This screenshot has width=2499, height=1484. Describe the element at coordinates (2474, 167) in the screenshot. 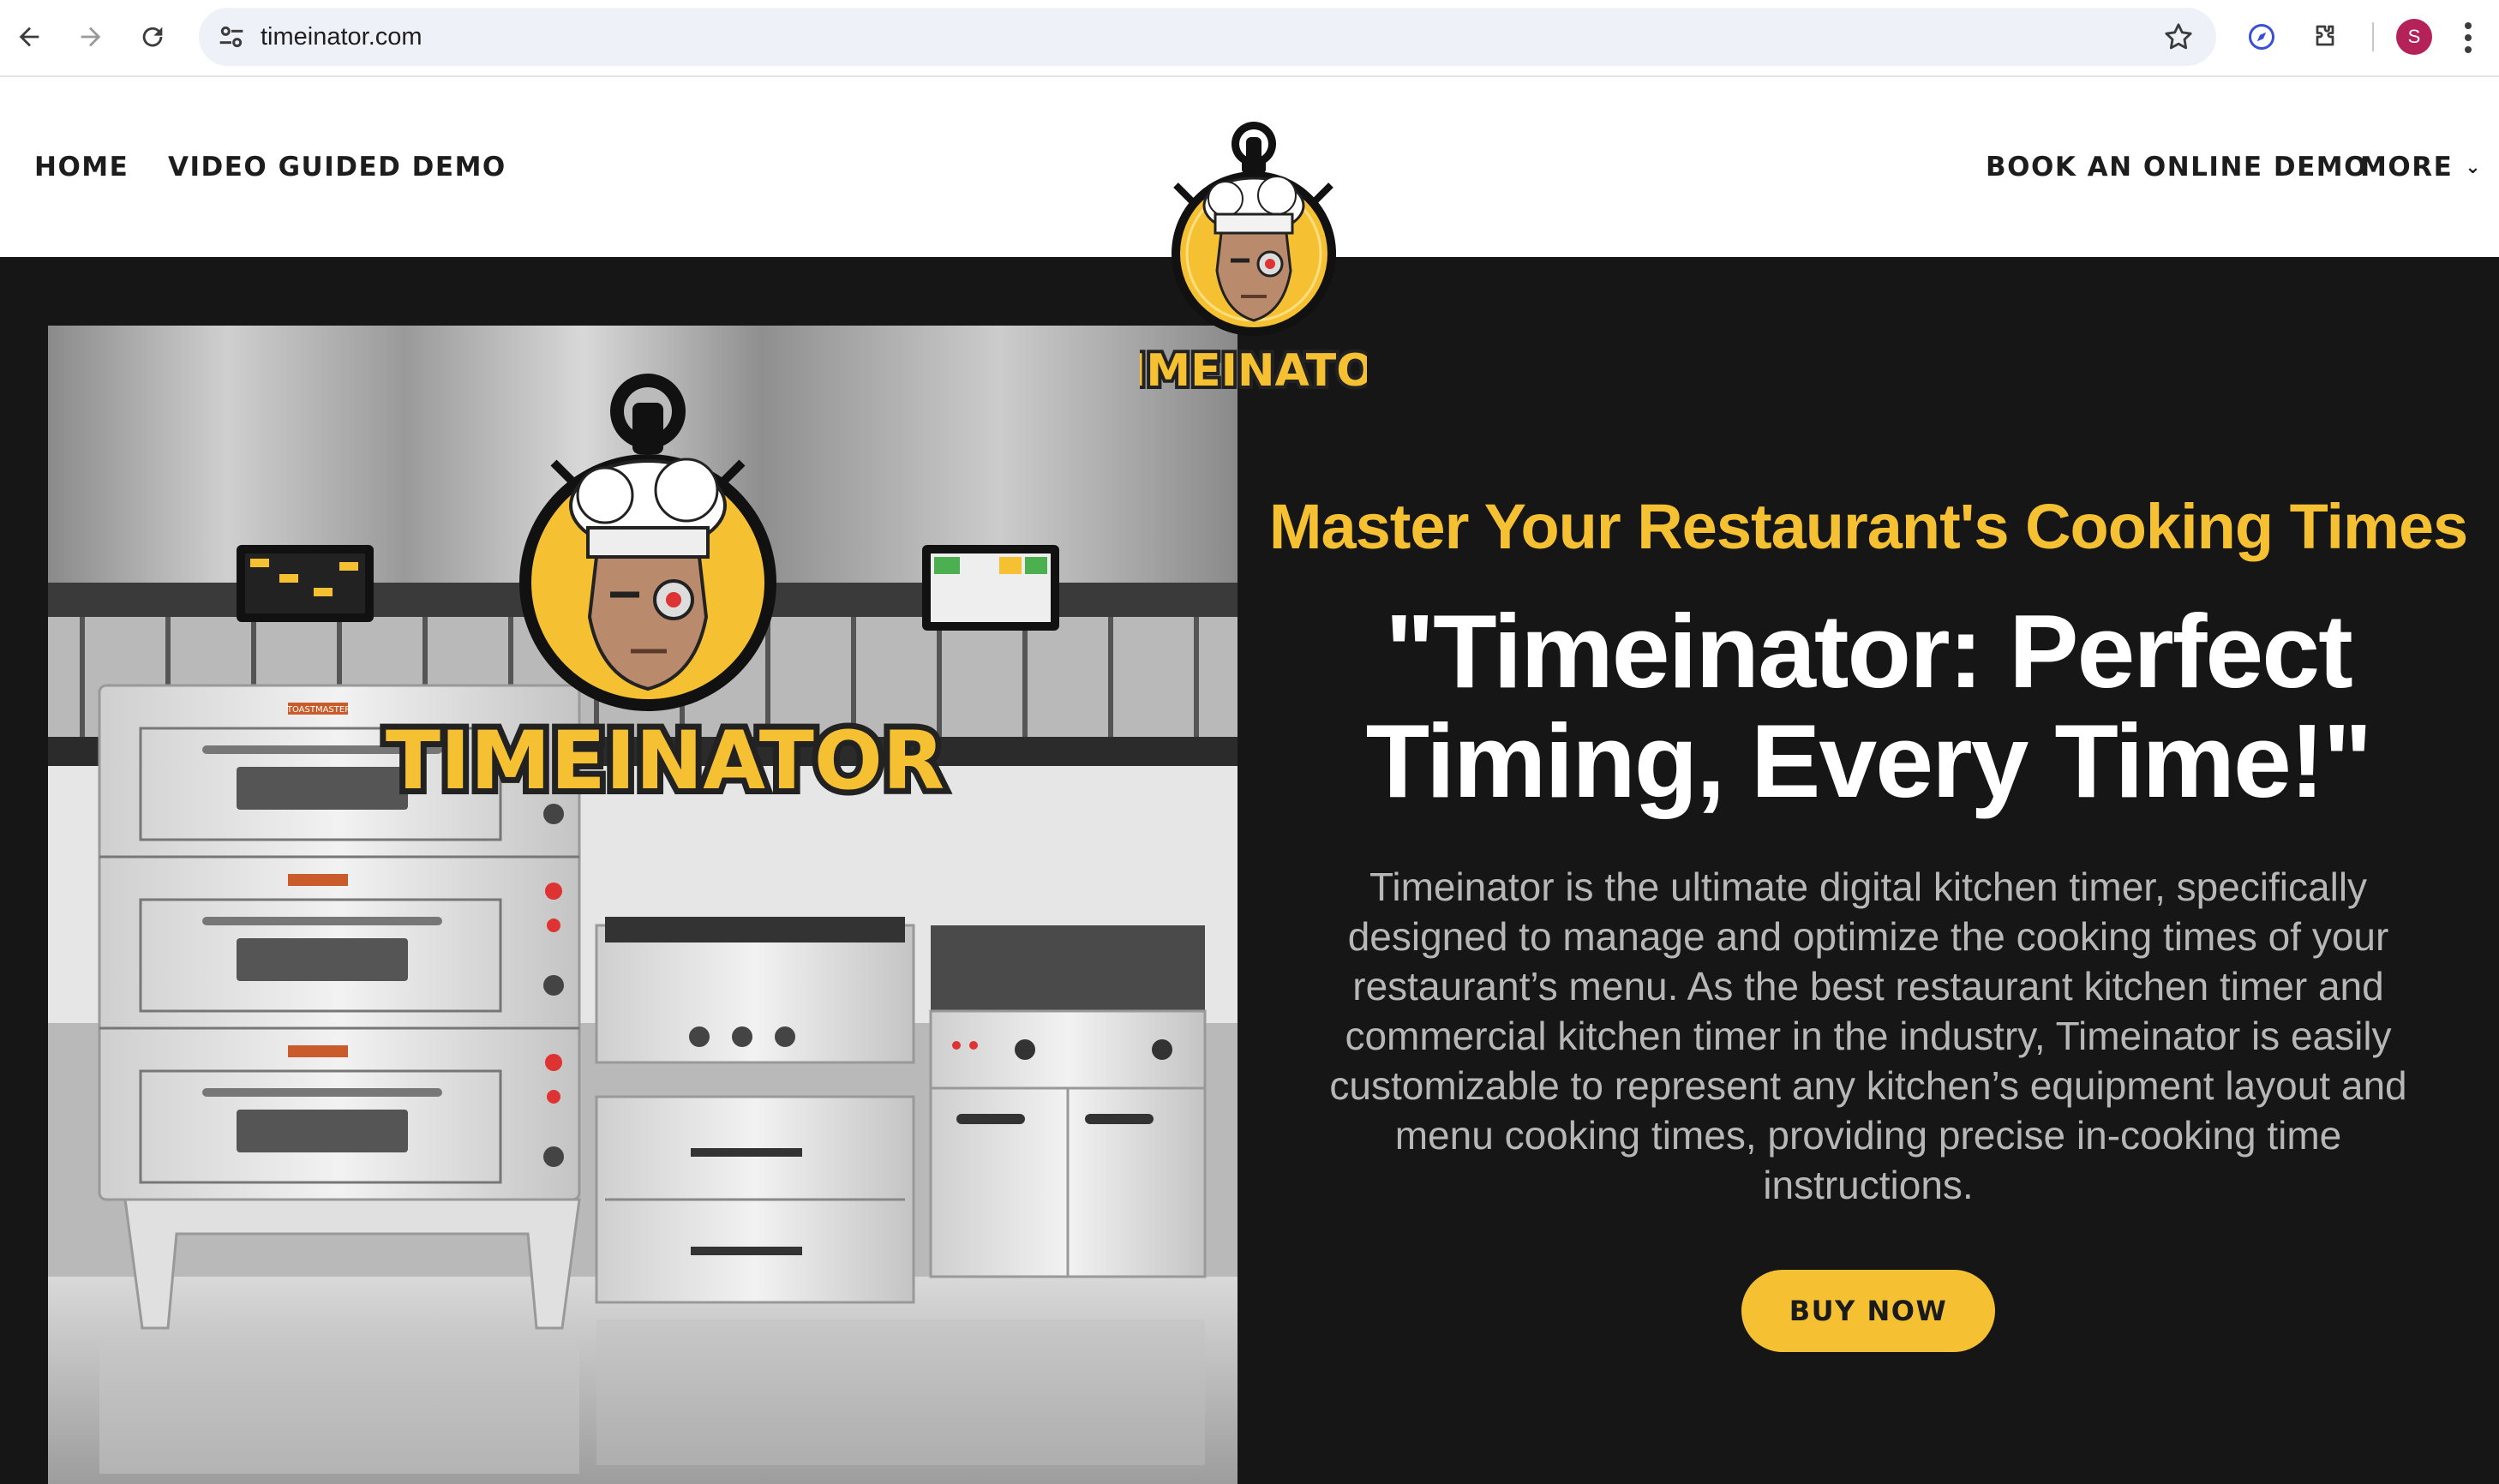

I see `chevron-down-icon: ⌄` at that location.